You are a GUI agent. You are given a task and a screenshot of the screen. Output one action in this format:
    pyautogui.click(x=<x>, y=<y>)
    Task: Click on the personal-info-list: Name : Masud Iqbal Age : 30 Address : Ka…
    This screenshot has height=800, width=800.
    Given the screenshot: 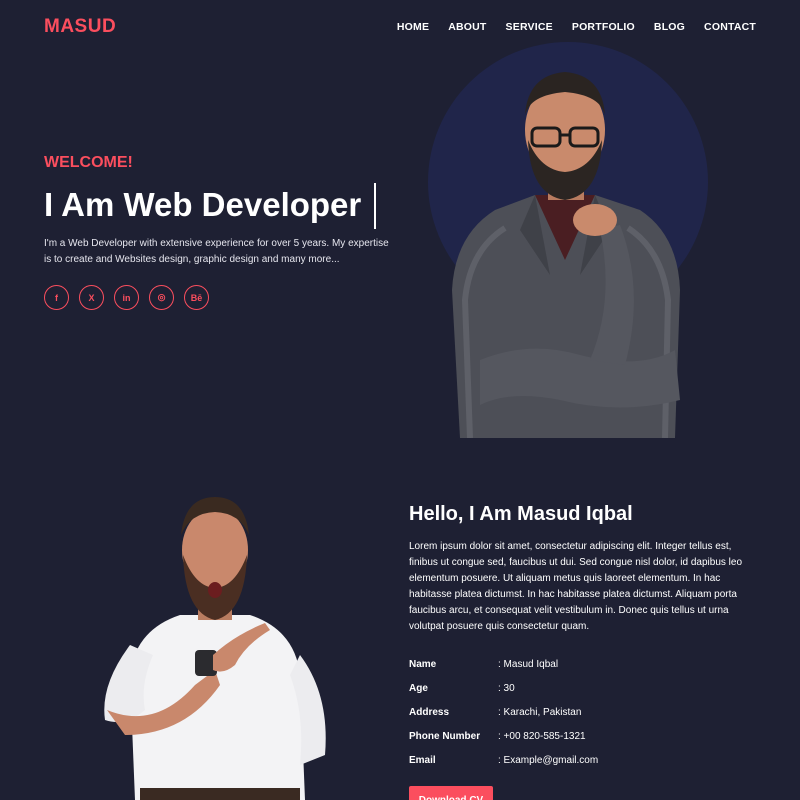 What is the action you would take?
    pyautogui.click(x=503, y=712)
    